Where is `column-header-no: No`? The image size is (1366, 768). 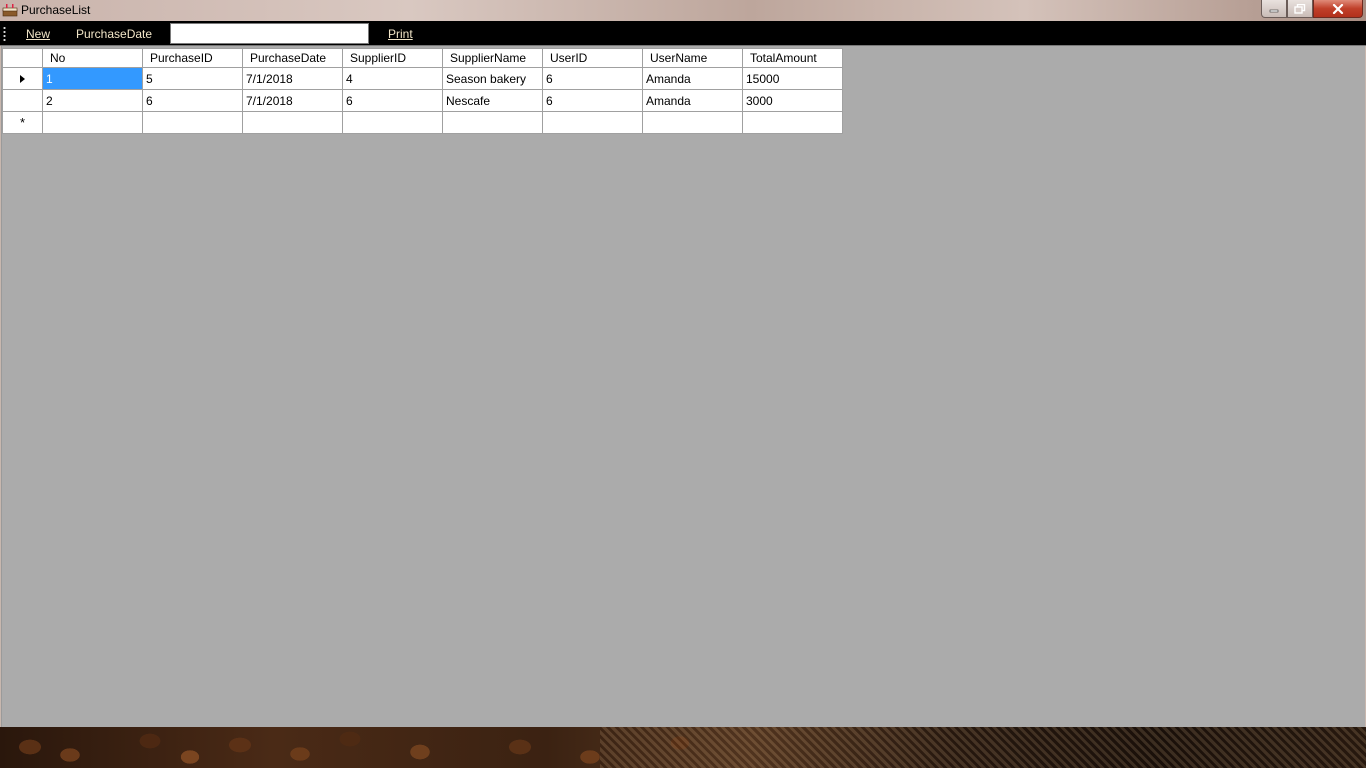 column-header-no: No is located at coordinates (92, 58).